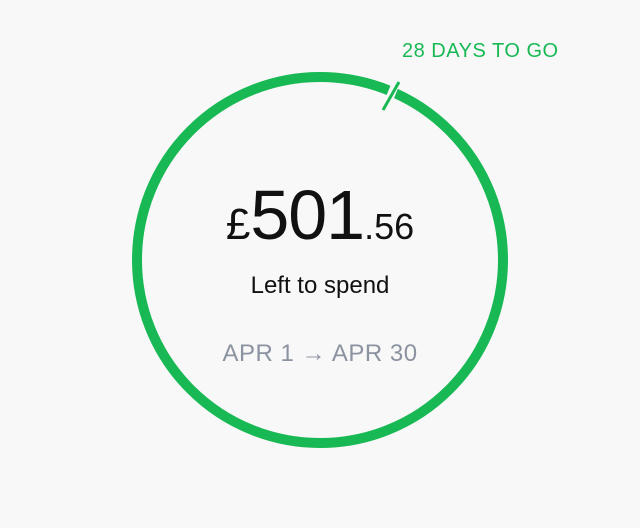  What do you see at coordinates (258, 353) in the screenshot?
I see `period-start: APR 1` at bounding box center [258, 353].